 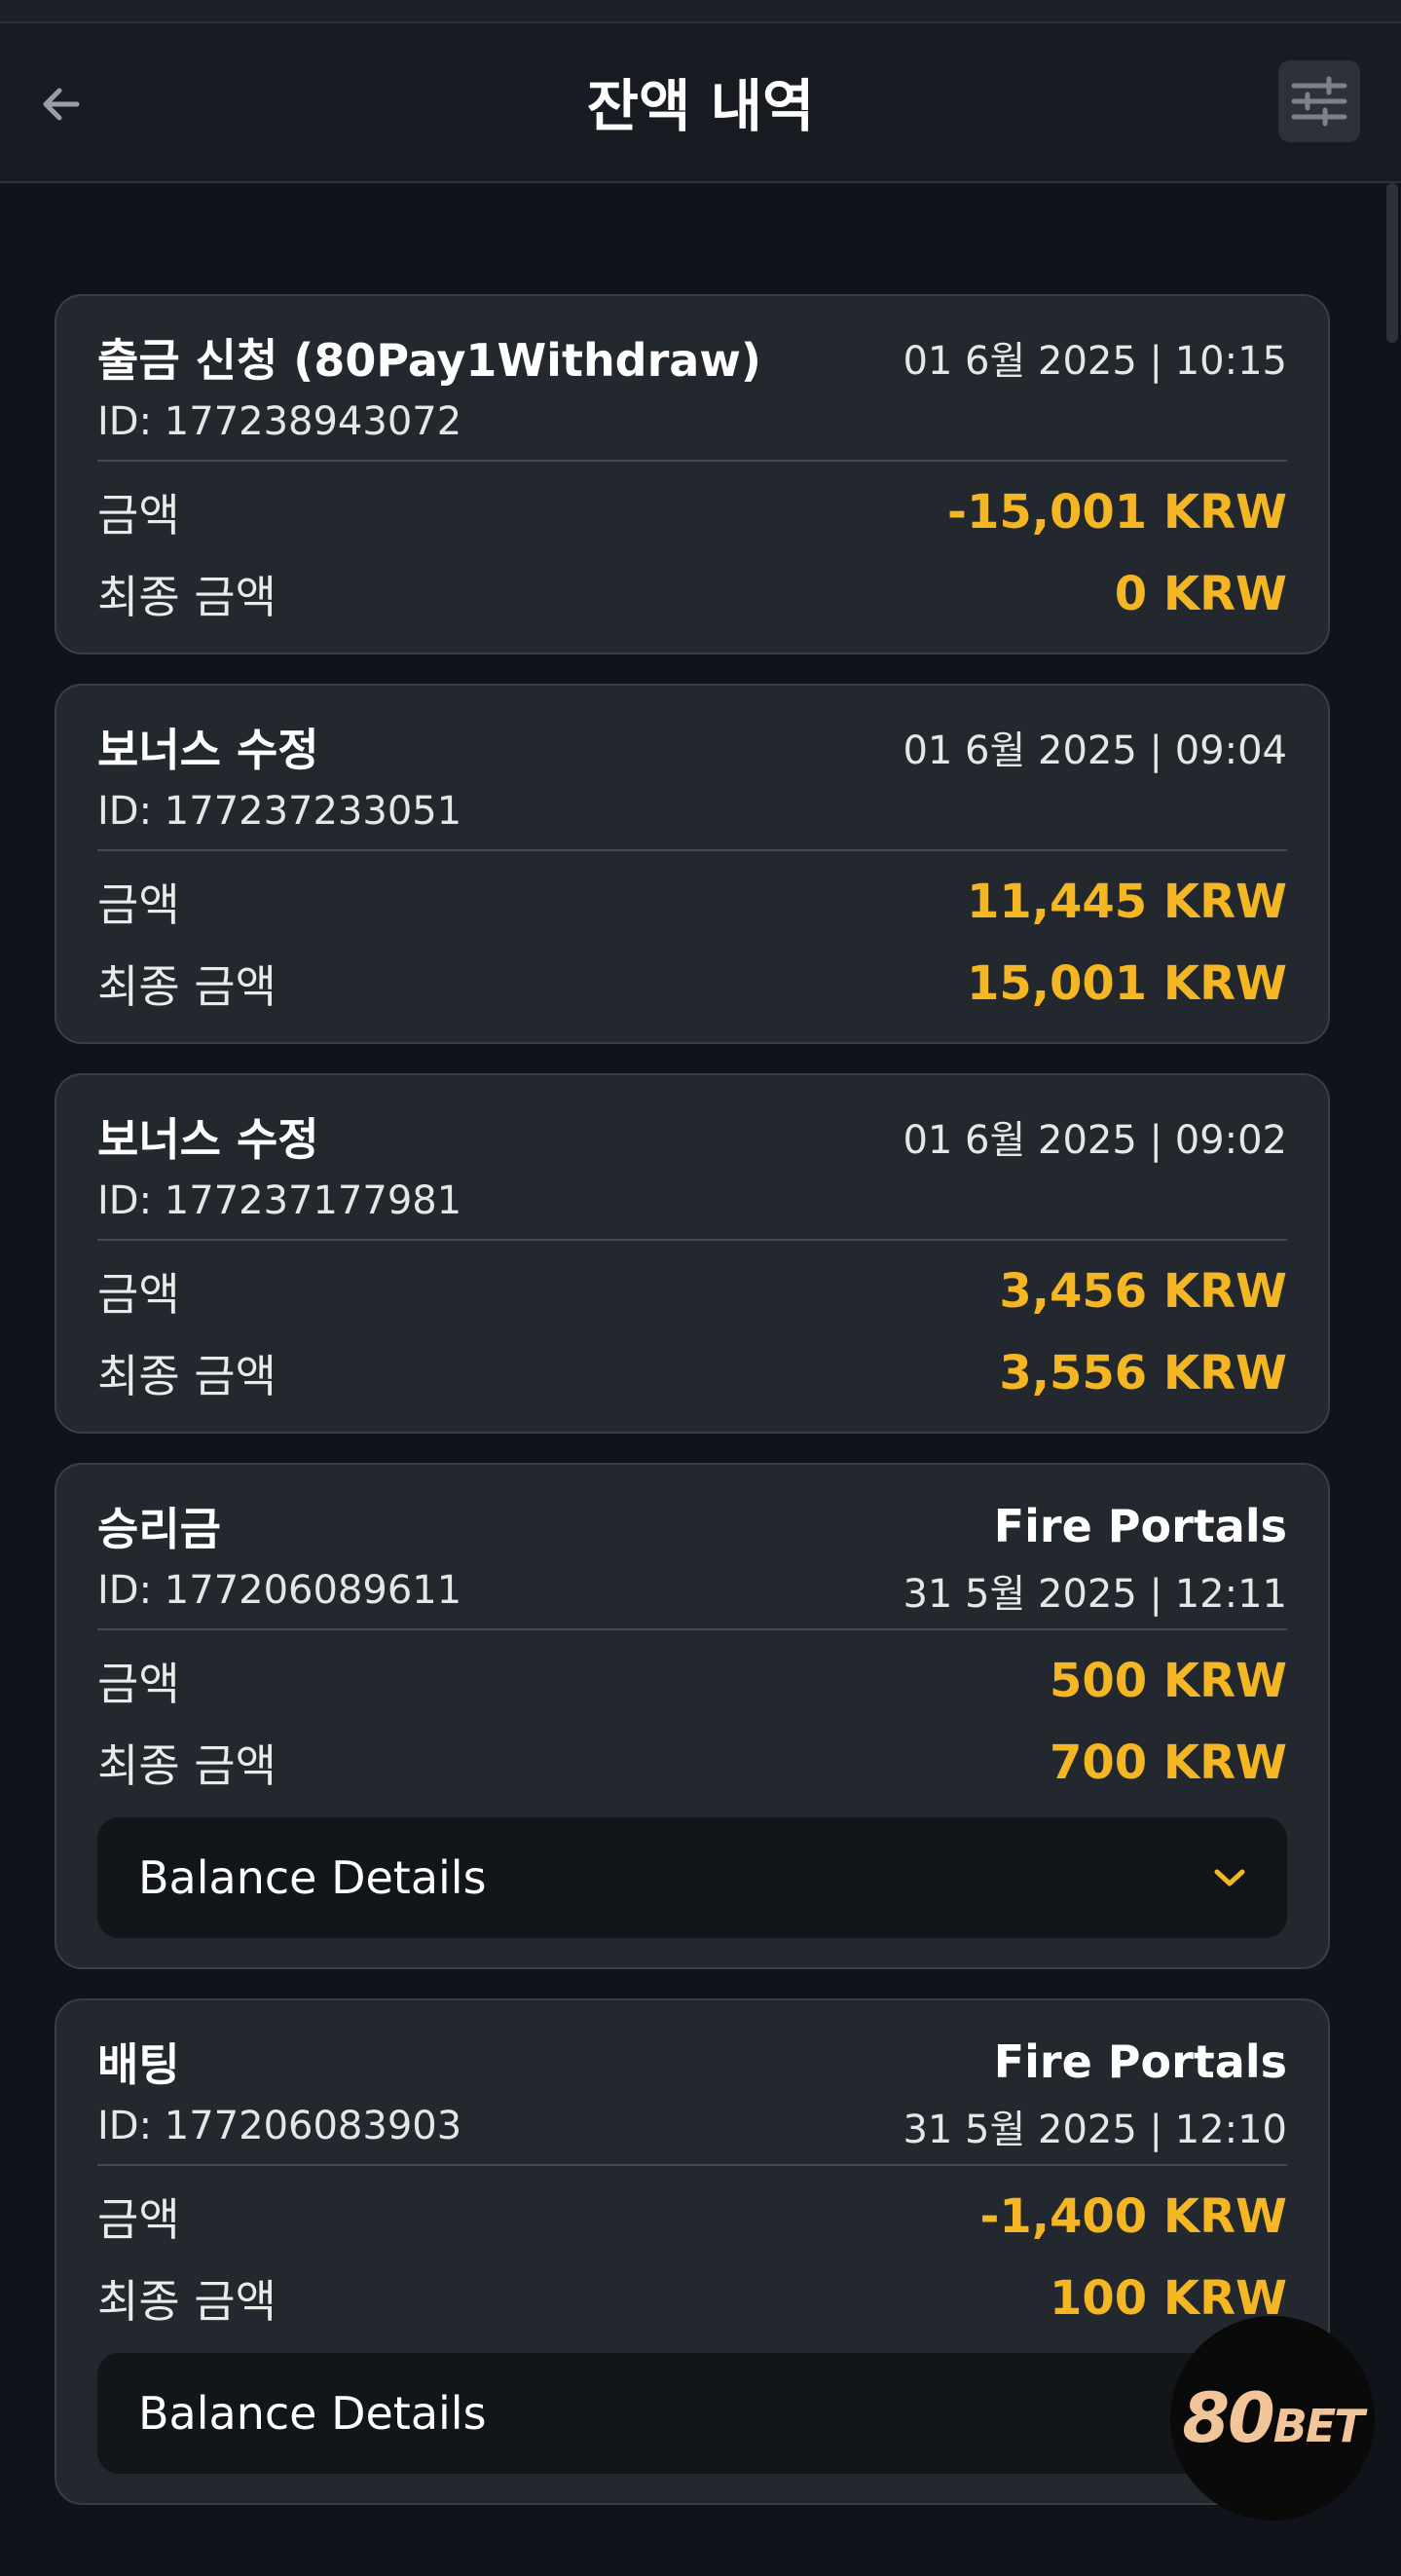 I want to click on filter-button, so click(x=1319, y=101).